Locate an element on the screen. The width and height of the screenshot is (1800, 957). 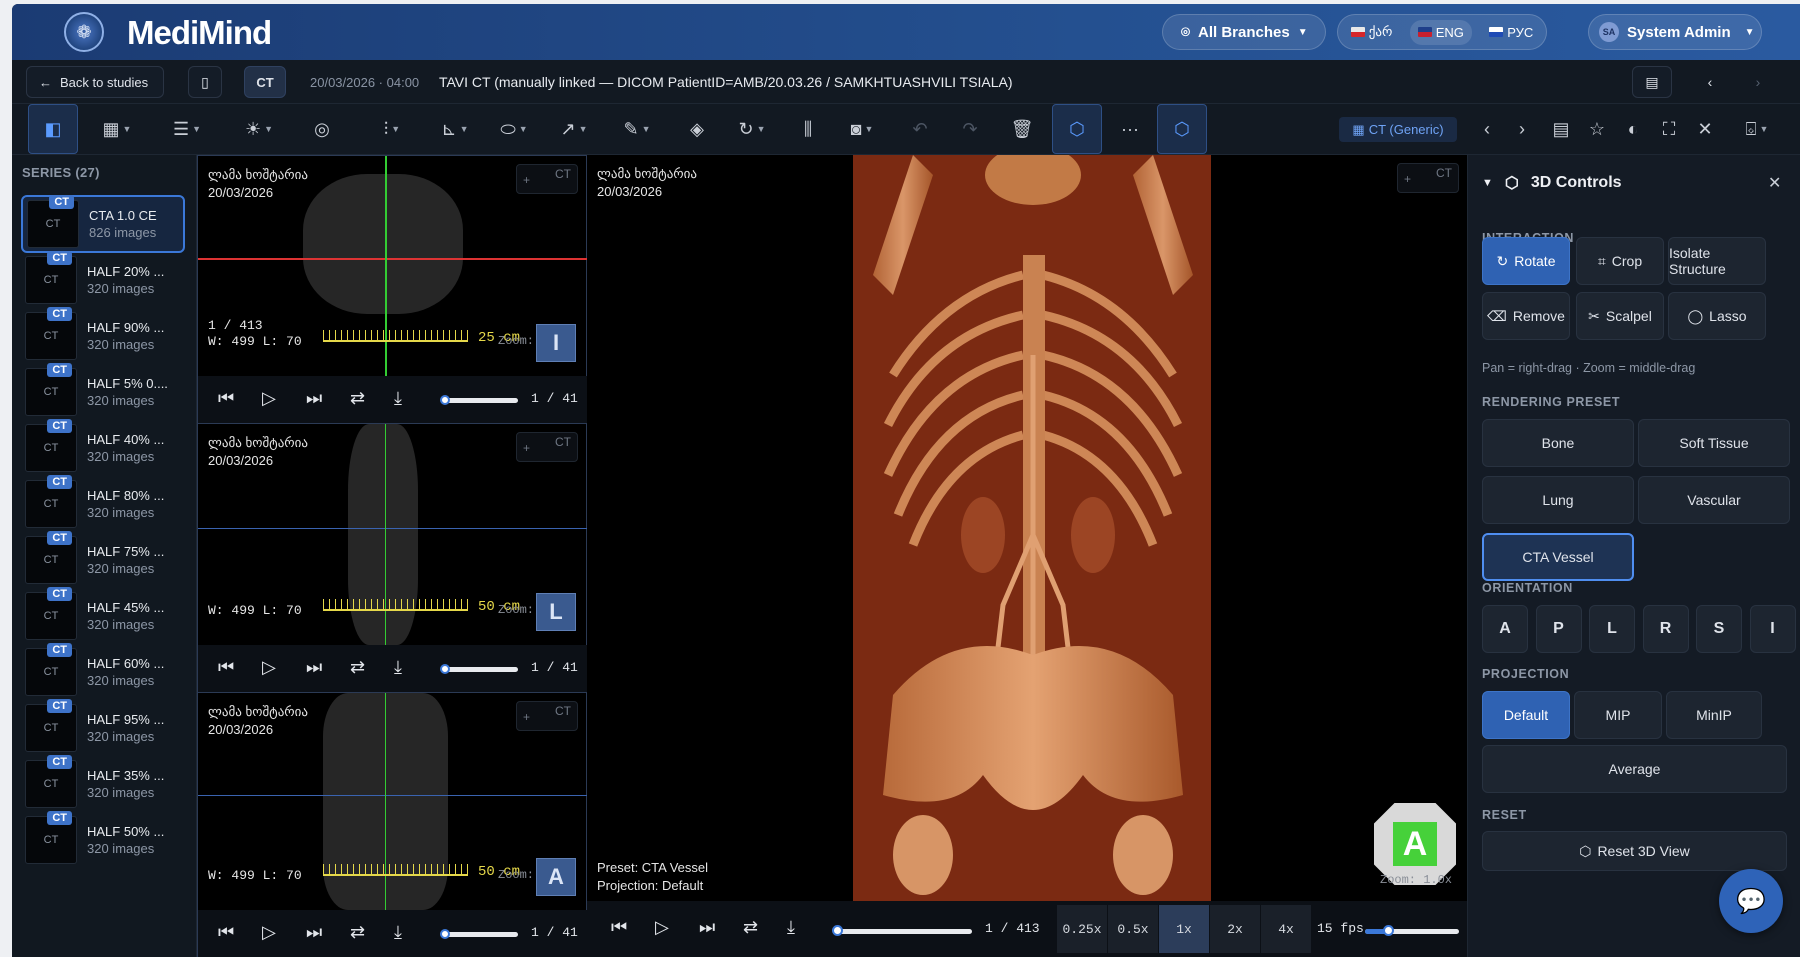
series-item: CT CT HALF 50% ... 320 images is located at coordinates (103, 840).